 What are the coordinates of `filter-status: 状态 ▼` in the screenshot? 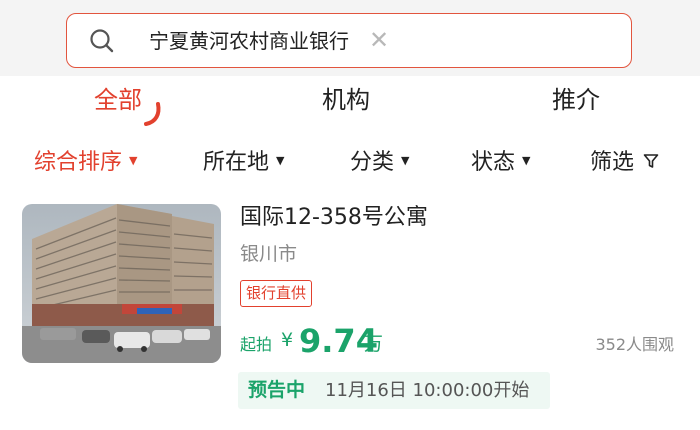 It's located at (500, 163).